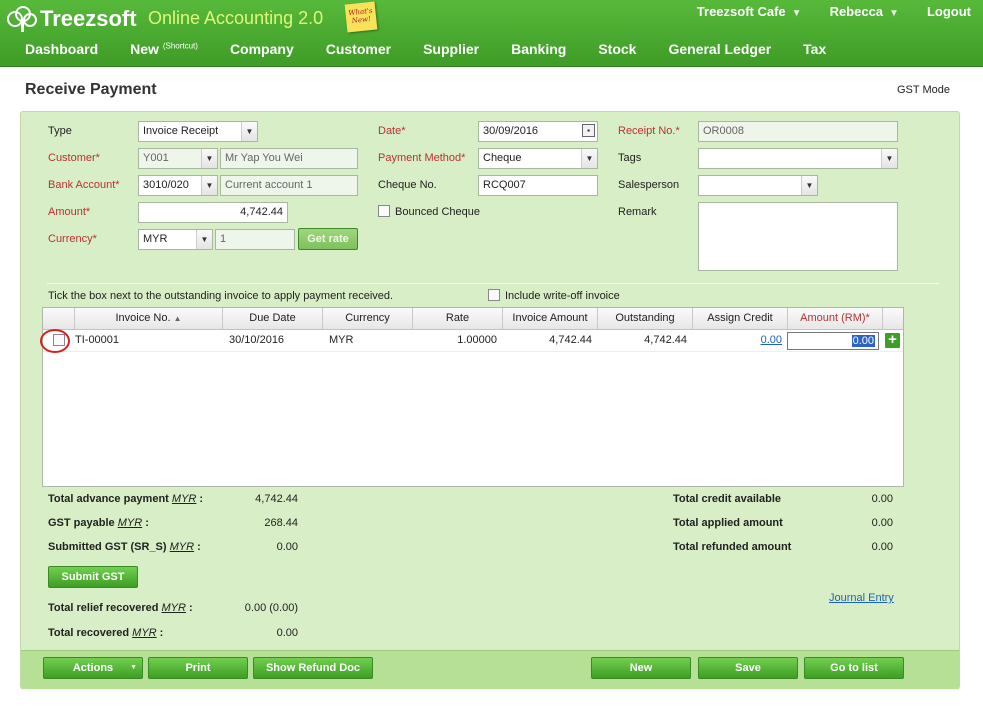 The width and height of the screenshot is (983, 707). Describe the element at coordinates (88, 18) in the screenshot. I see `logo-text: Treezsoft` at that location.